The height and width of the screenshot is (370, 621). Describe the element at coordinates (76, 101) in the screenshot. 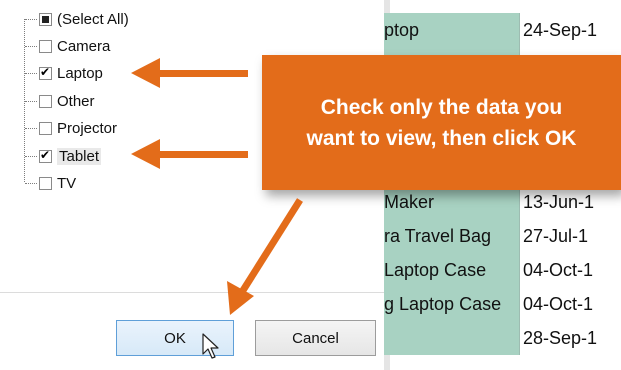

I see `filter-item-label: Other` at that location.